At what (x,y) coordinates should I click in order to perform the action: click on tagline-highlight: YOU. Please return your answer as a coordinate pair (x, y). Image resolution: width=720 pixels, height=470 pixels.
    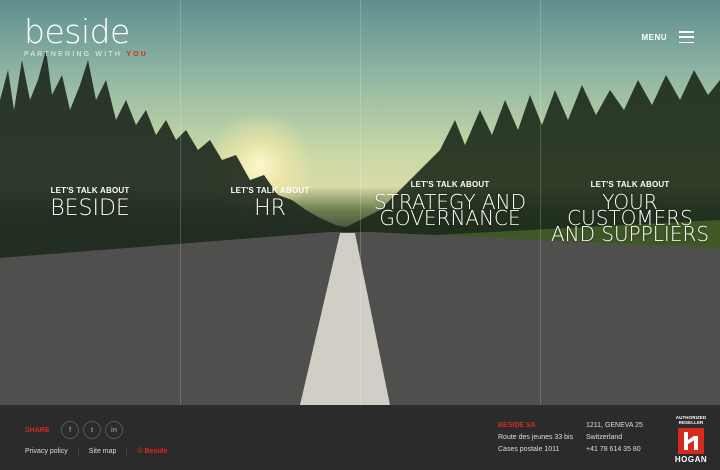
    Looking at the image, I should click on (137, 54).